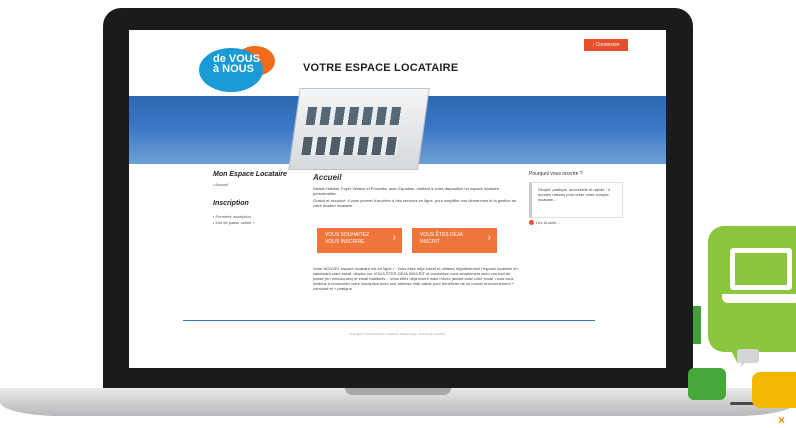  Describe the element at coordinates (748, 356) in the screenshot. I see `chat-bubble-icon` at that location.